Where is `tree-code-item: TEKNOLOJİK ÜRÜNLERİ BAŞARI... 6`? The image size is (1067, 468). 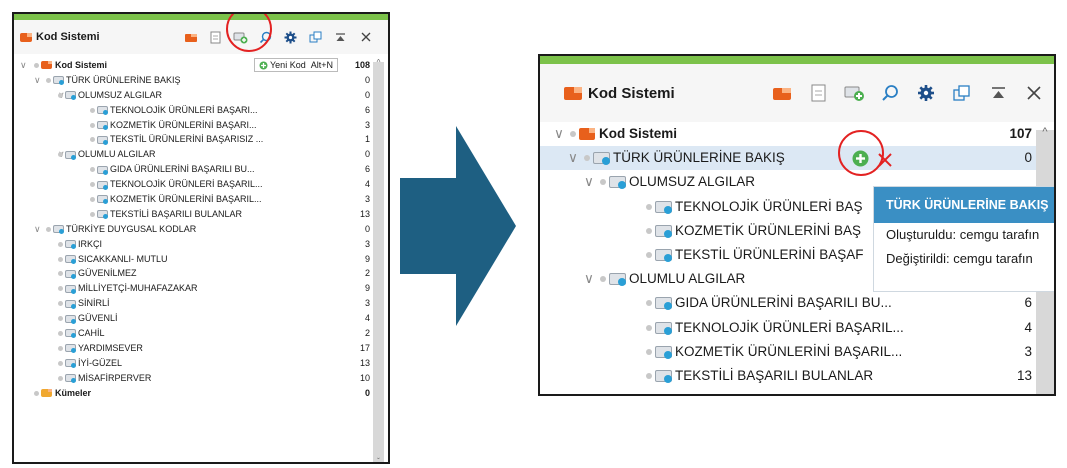 tree-code-item: TEKNOLOJİK ÜRÜNLERİ BAŞARI... 6 is located at coordinates (201, 110).